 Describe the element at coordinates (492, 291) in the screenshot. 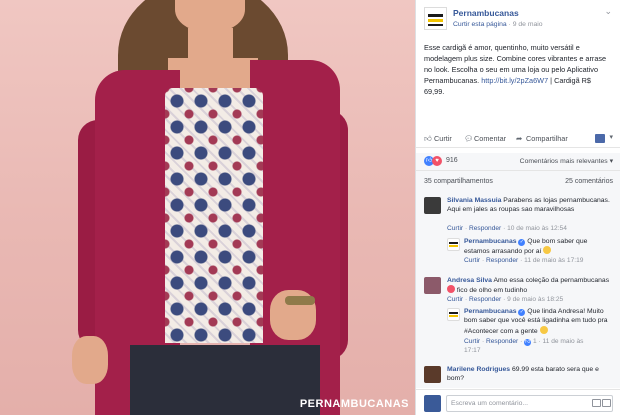

I see `comment-text-continued: fico de olho em tudinho` at that location.